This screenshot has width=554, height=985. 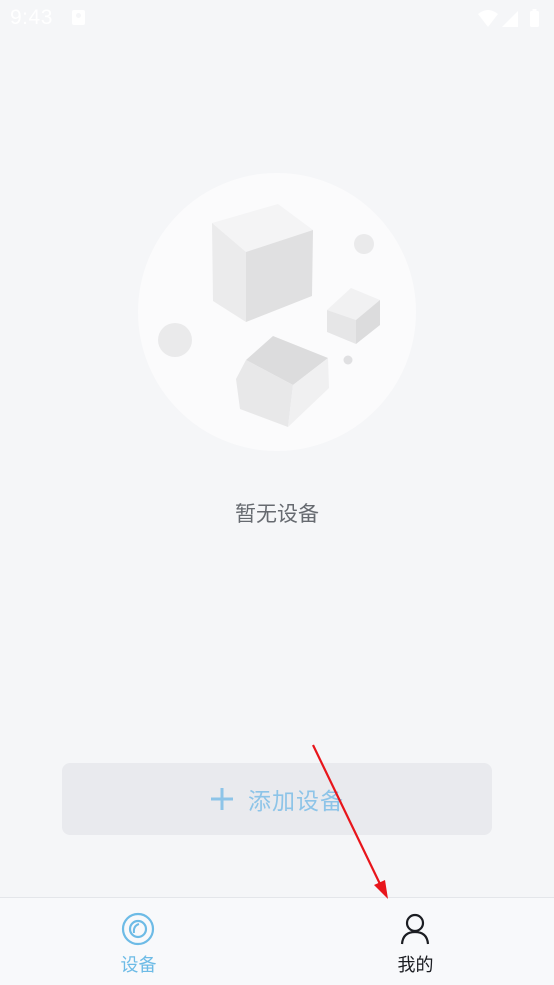 I want to click on tab-mine: 我的, so click(x=415, y=941).